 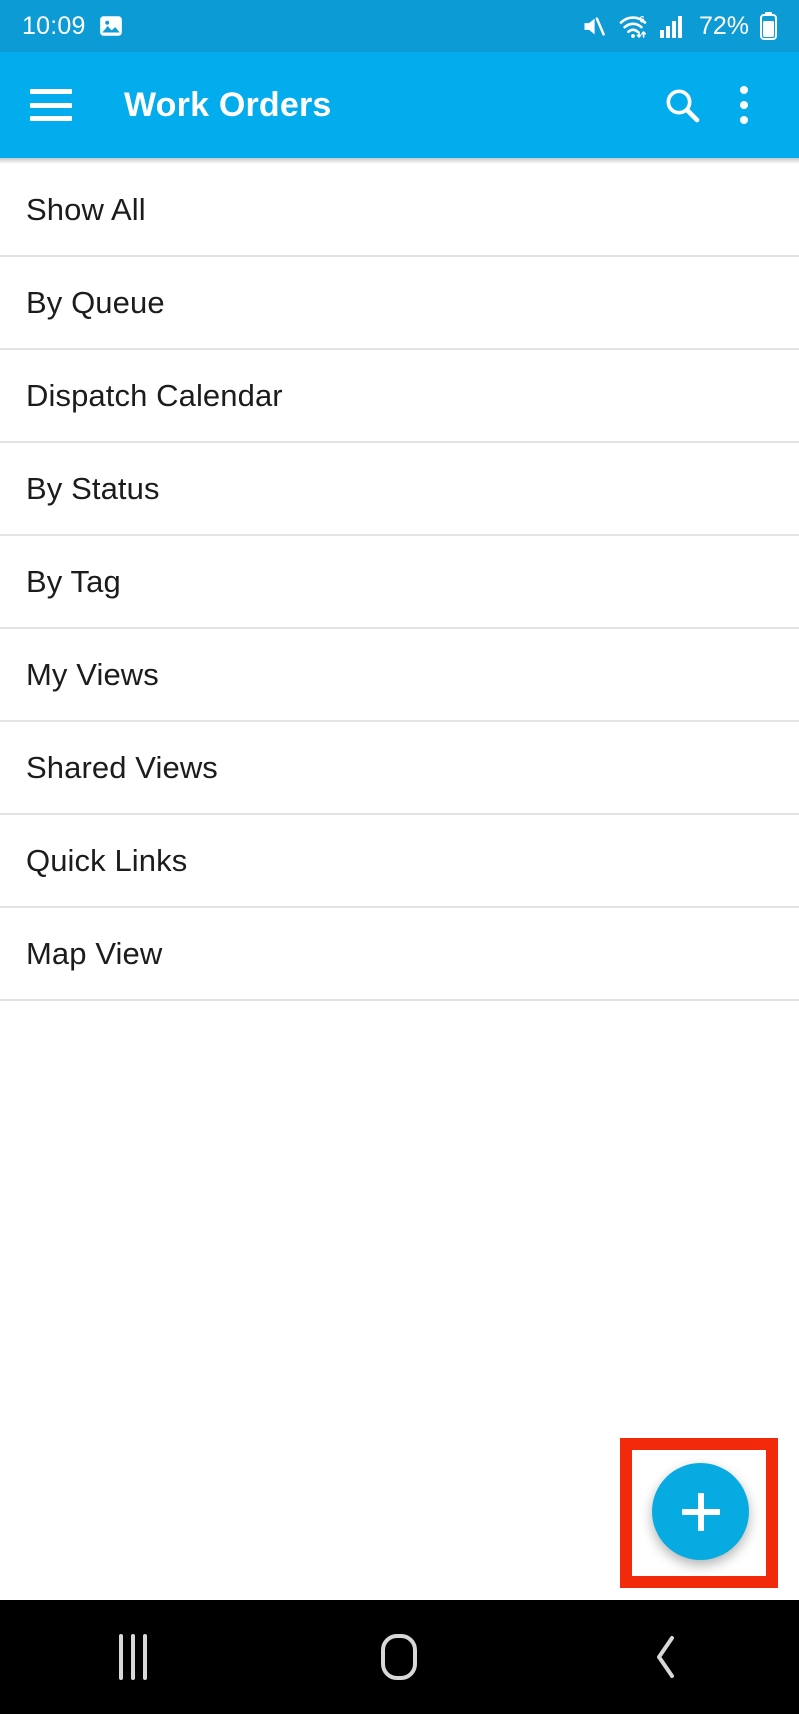 I want to click on list-item-my-views: My Views, so click(x=399, y=675).